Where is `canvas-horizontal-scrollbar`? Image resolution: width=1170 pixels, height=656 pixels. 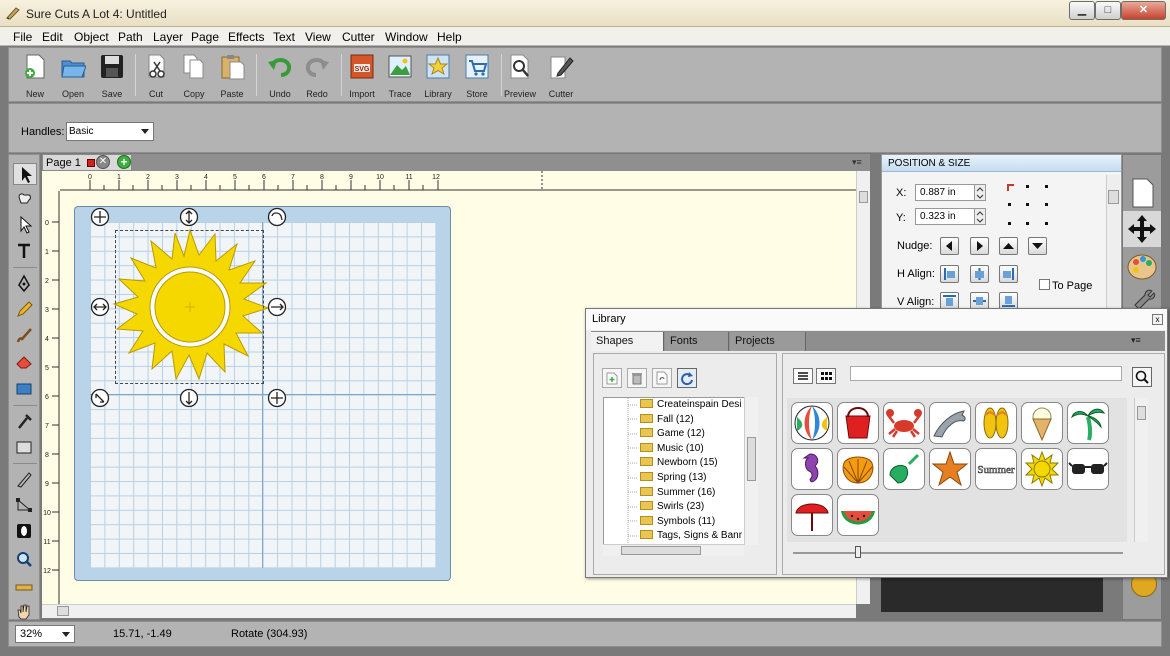 canvas-horizontal-scrollbar is located at coordinates (449, 611).